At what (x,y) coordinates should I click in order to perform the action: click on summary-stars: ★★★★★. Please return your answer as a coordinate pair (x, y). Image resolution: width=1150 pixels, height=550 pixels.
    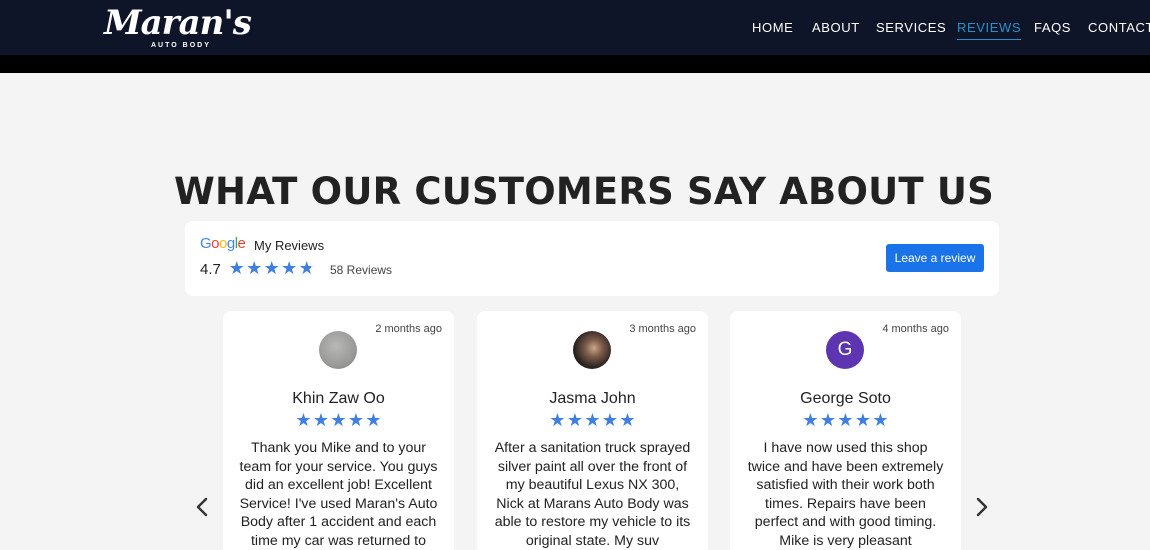
    Looking at the image, I should click on (272, 269).